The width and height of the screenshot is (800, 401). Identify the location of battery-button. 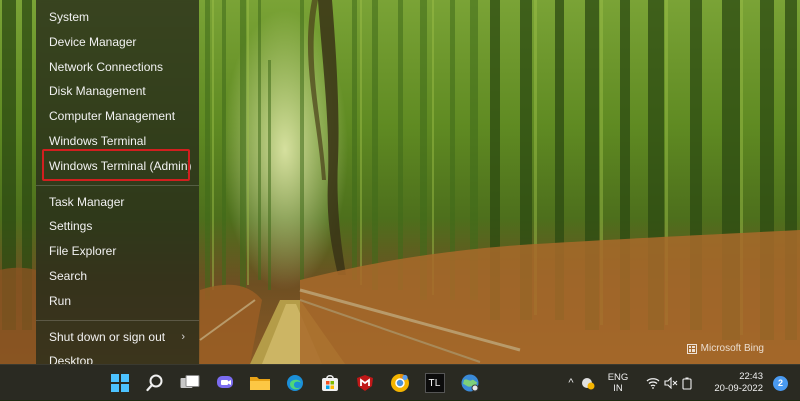
(687, 383).